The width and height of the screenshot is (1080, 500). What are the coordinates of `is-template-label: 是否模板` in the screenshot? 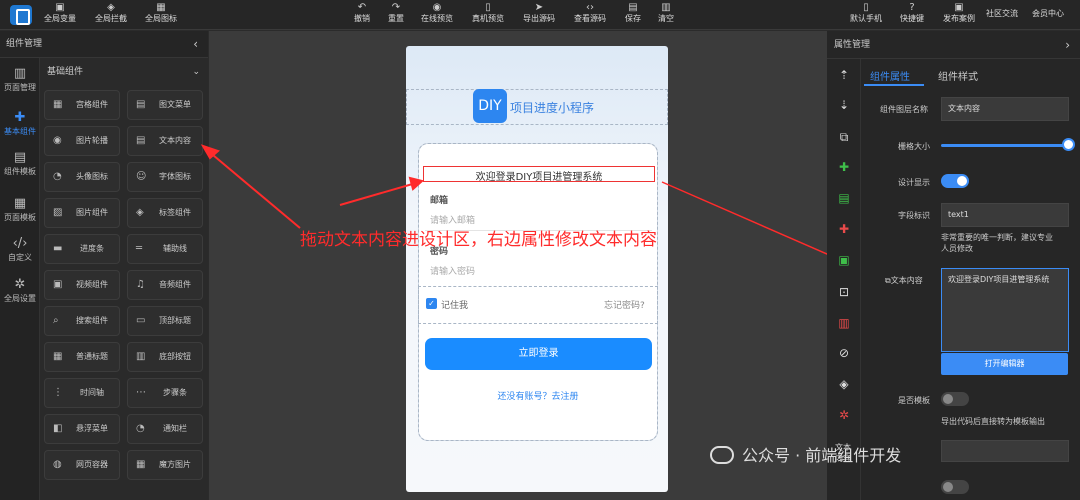 It's located at (914, 400).